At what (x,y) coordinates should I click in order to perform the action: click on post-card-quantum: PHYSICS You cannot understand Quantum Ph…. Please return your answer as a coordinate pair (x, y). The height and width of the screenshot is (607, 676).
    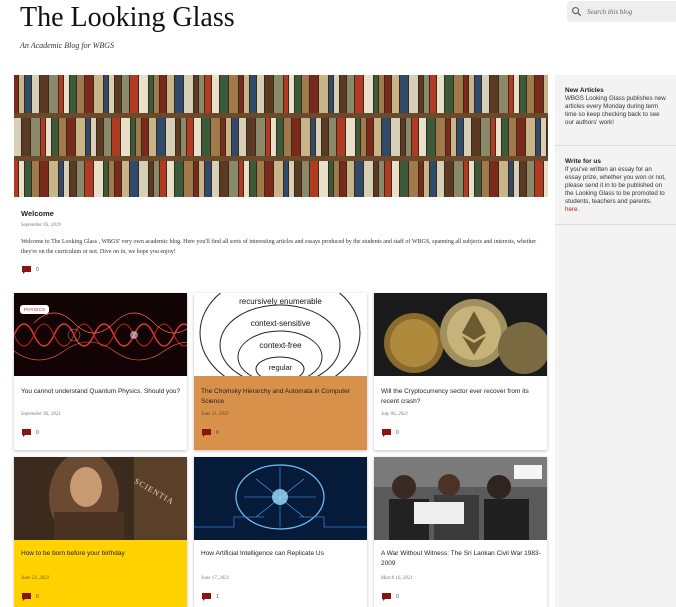
    Looking at the image, I should click on (100, 371).